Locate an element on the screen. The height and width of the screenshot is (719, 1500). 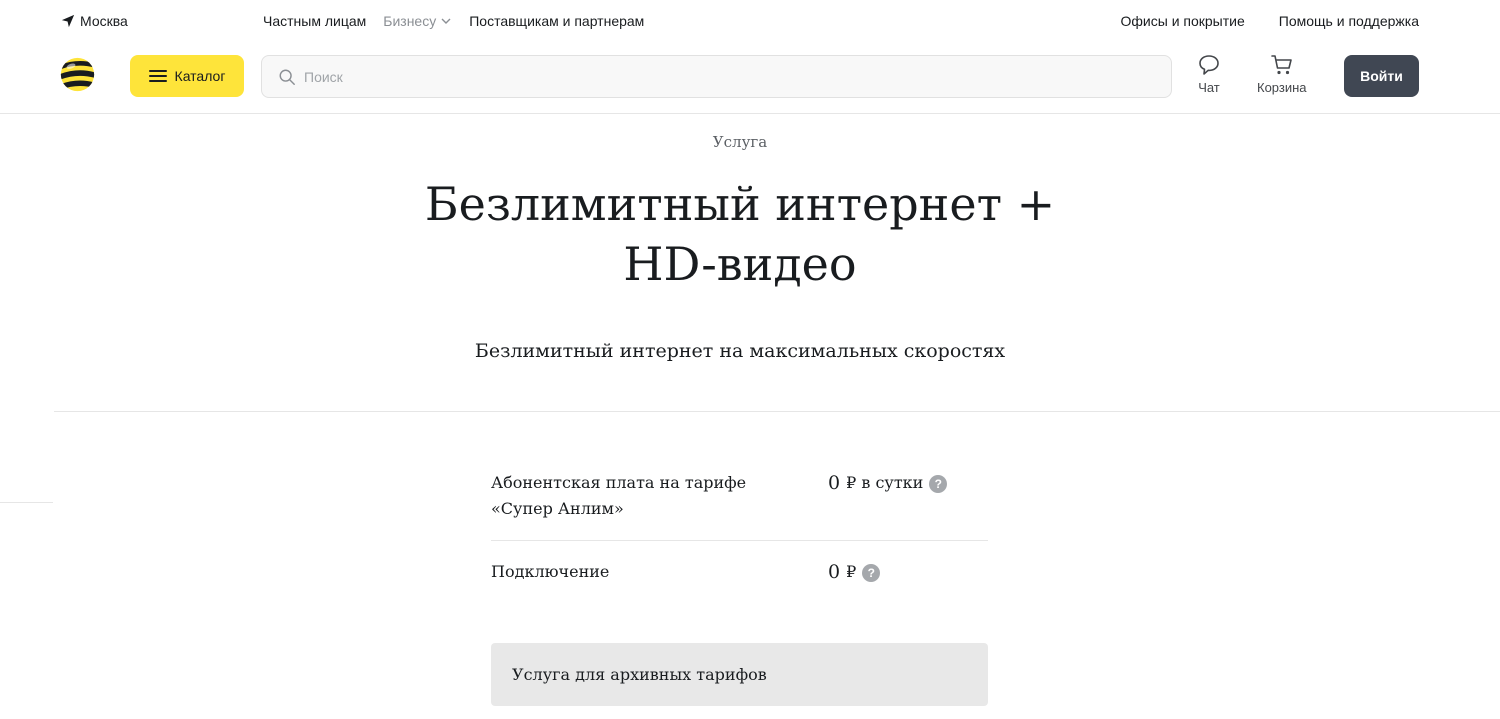
page-title: Безлимитный интернет + HD-видео is located at coordinates (740, 234).